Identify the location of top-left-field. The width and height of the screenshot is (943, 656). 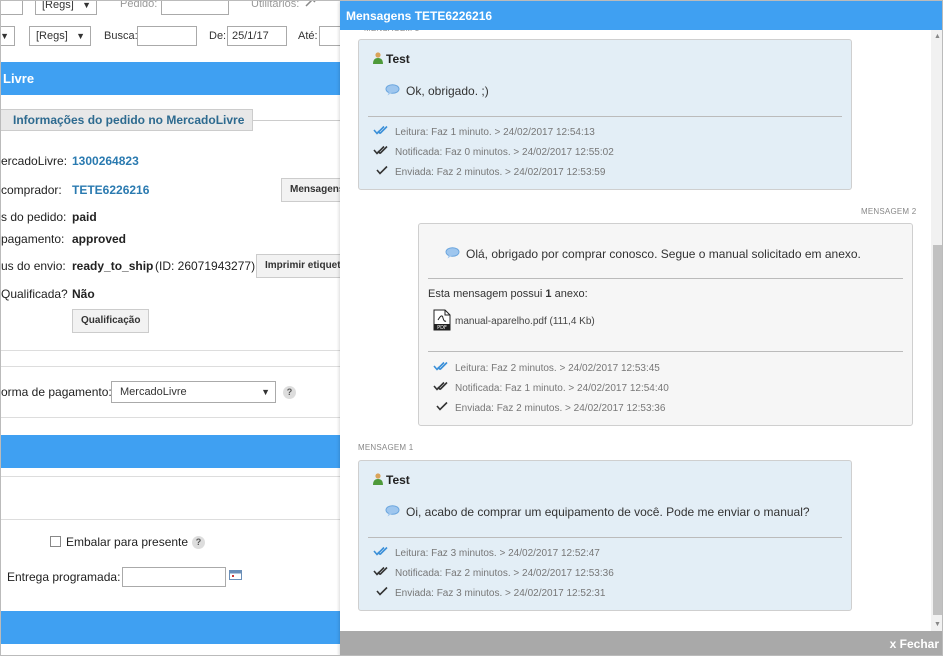
(12, 8).